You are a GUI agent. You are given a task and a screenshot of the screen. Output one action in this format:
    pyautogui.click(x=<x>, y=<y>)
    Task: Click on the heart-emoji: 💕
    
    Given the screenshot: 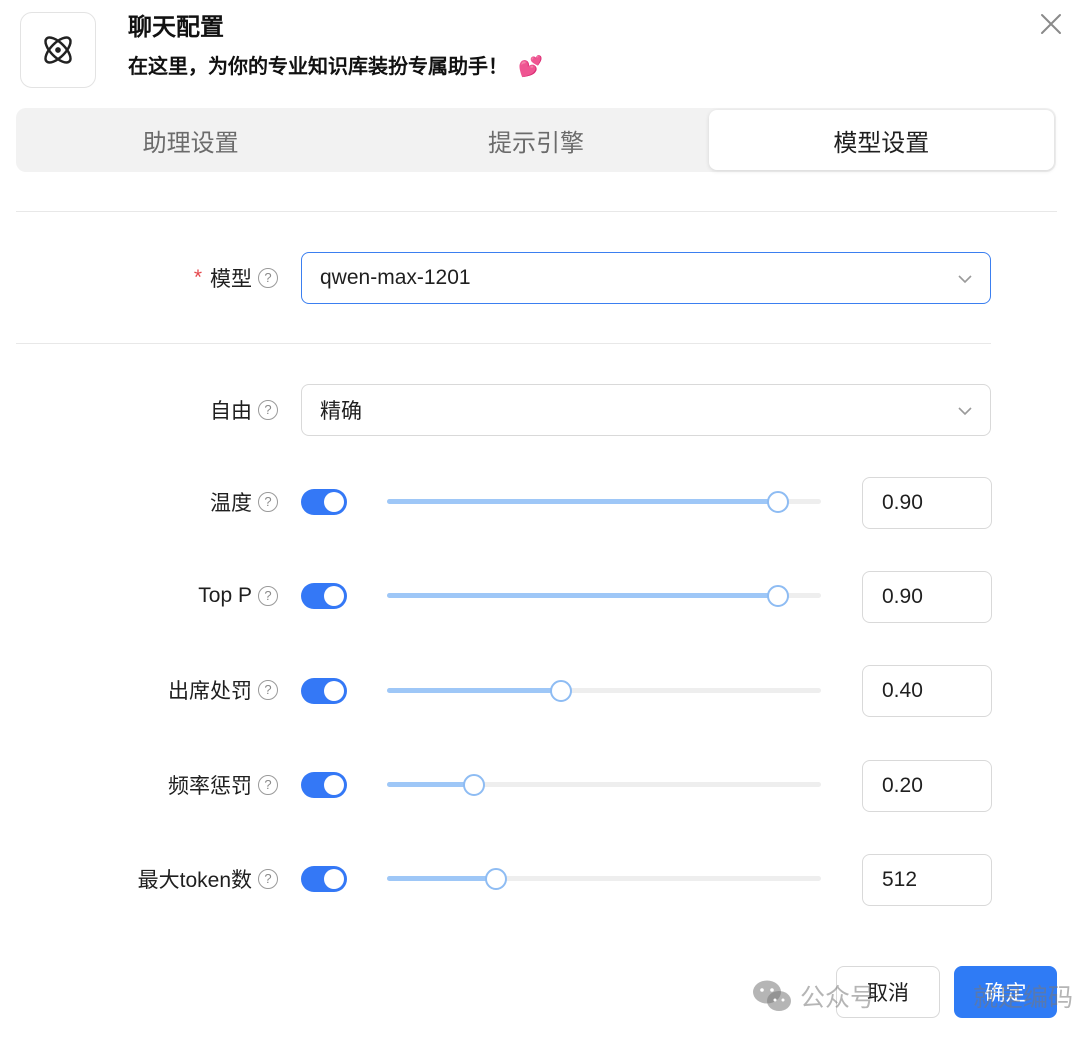 What is the action you would take?
    pyautogui.click(x=530, y=67)
    